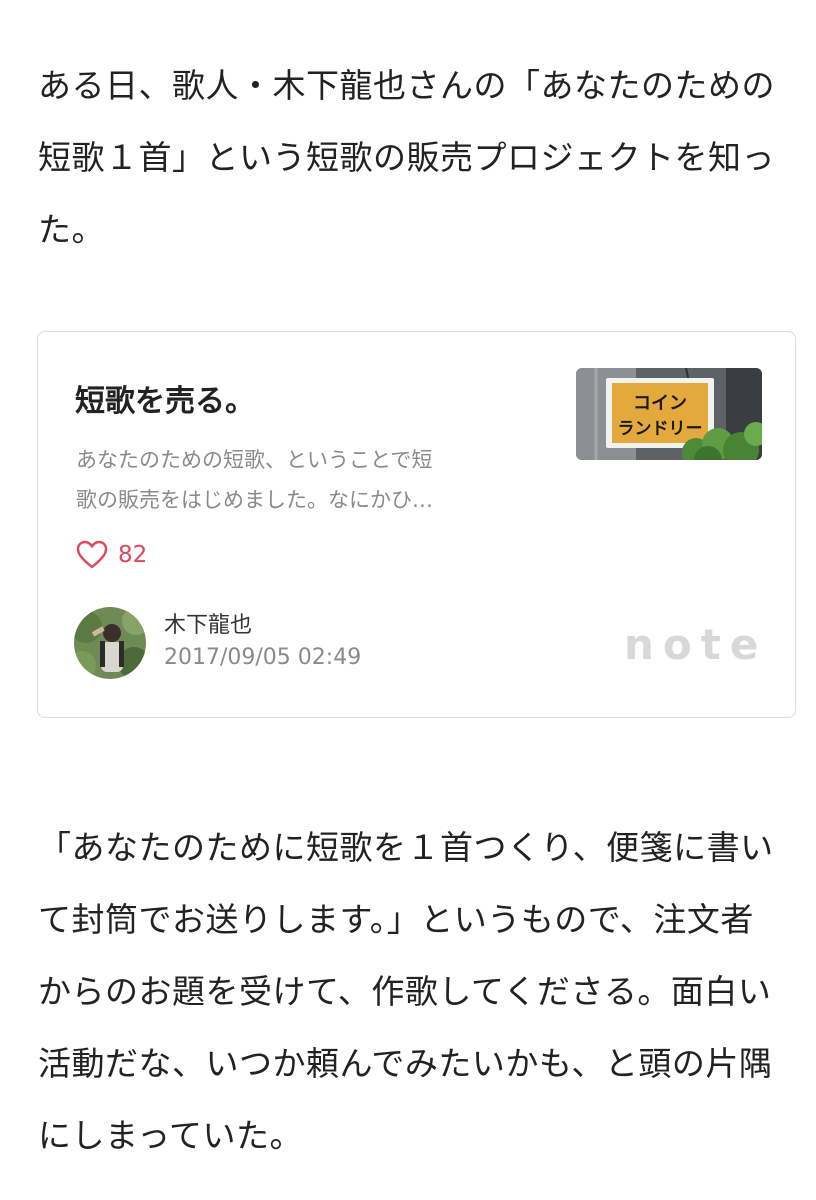 This screenshot has height=1200, width=816. I want to click on paragraph-line: 短歌１首」という短歌の販売プロジェクトを知っ, so click(406, 157).